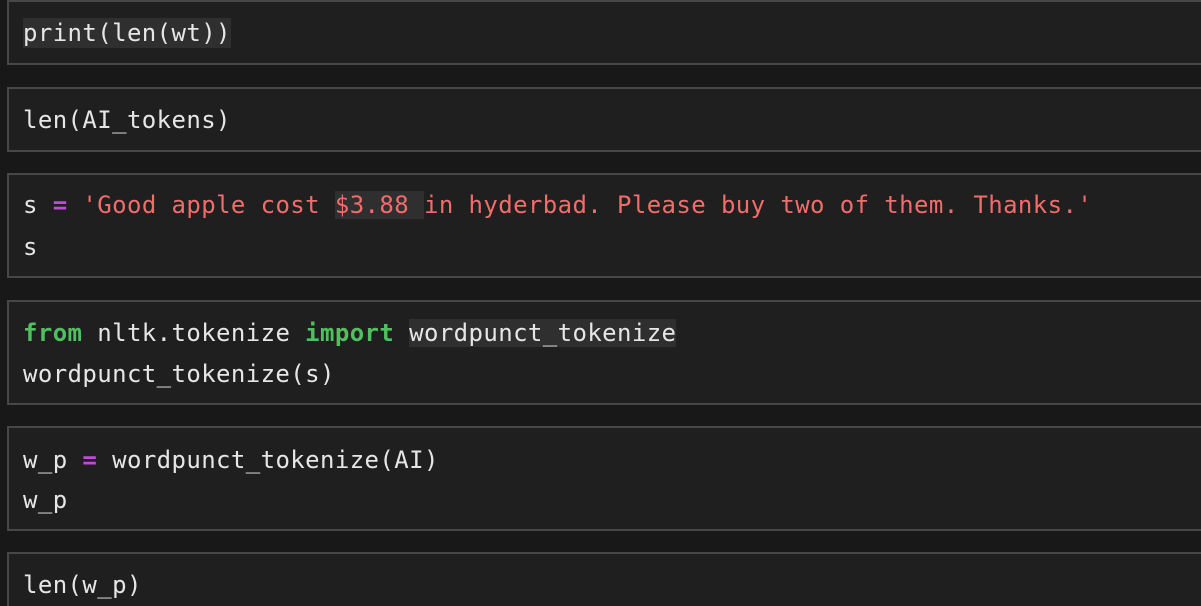  Describe the element at coordinates (127, 120) in the screenshot. I see `code-line: len(AI_tokens)` at that location.